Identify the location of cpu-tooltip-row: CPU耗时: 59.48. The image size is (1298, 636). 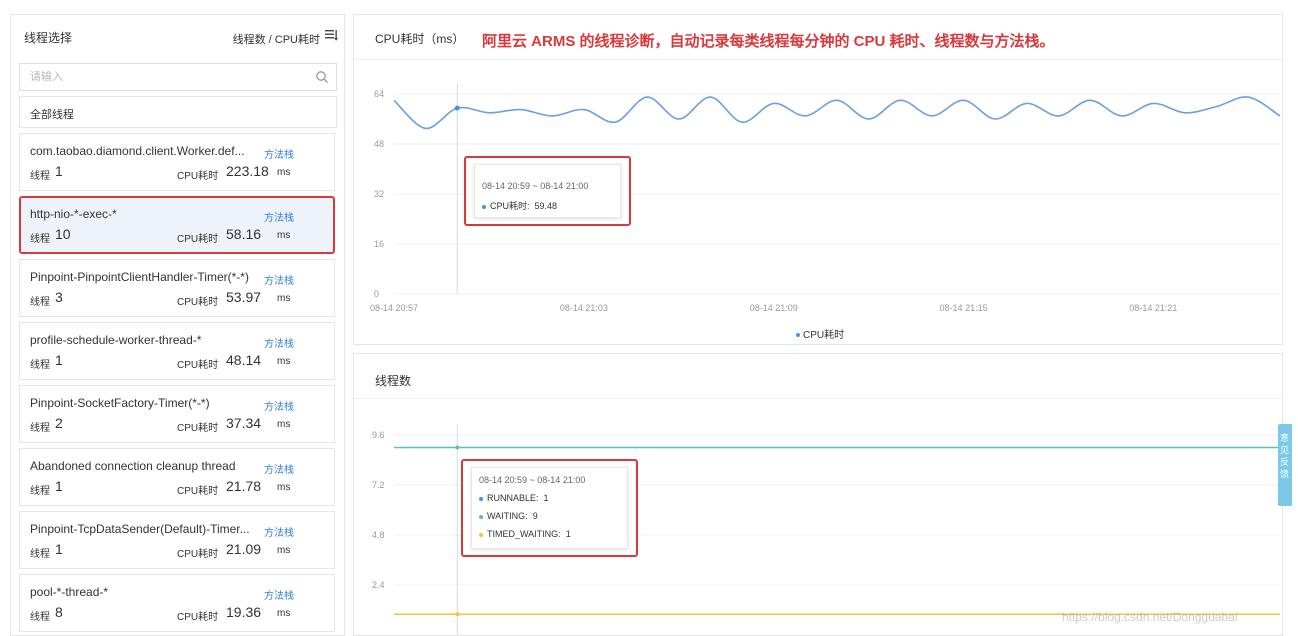
(519, 205).